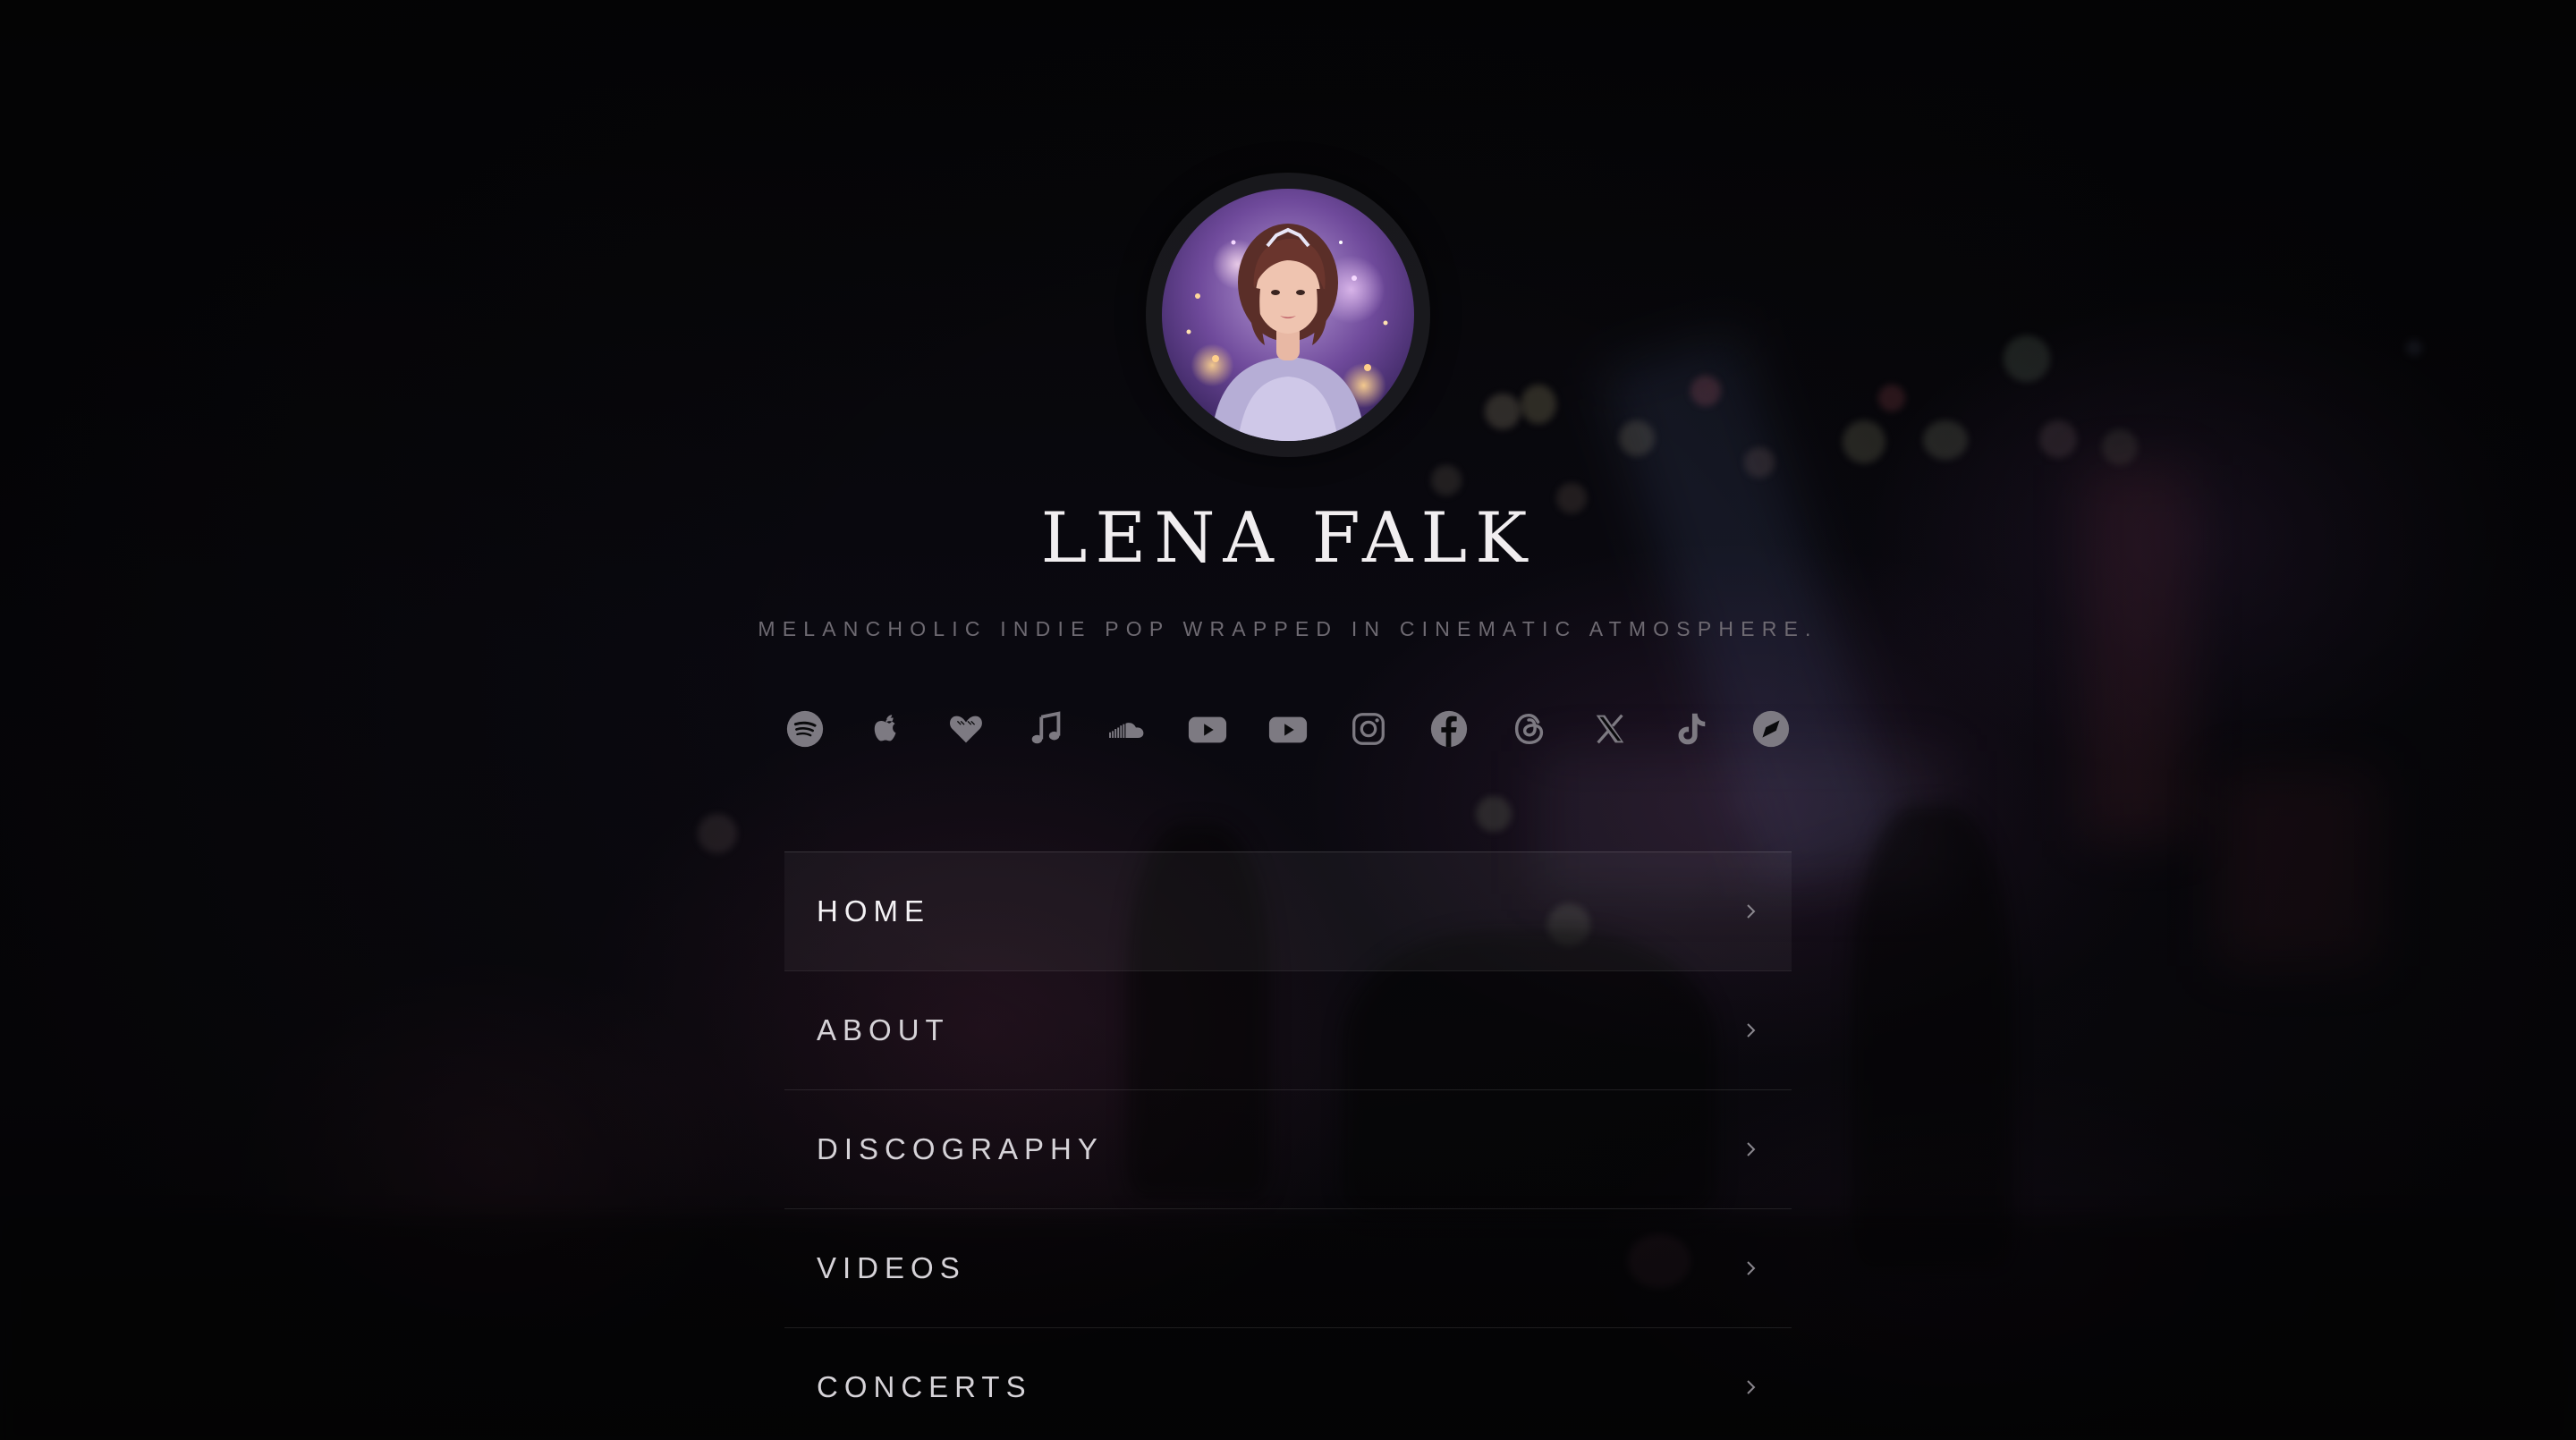 The height and width of the screenshot is (1440, 2576). I want to click on youtube-link, so click(1207, 729).